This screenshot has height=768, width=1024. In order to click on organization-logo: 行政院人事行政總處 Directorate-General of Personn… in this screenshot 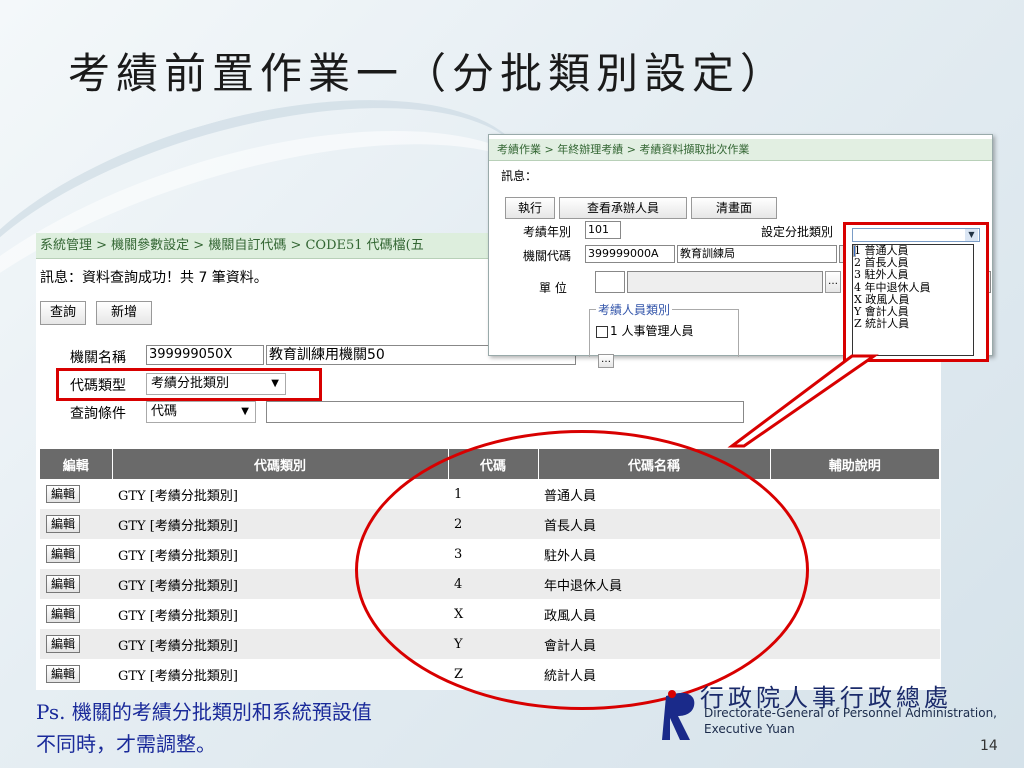, I will do `click(840, 714)`.